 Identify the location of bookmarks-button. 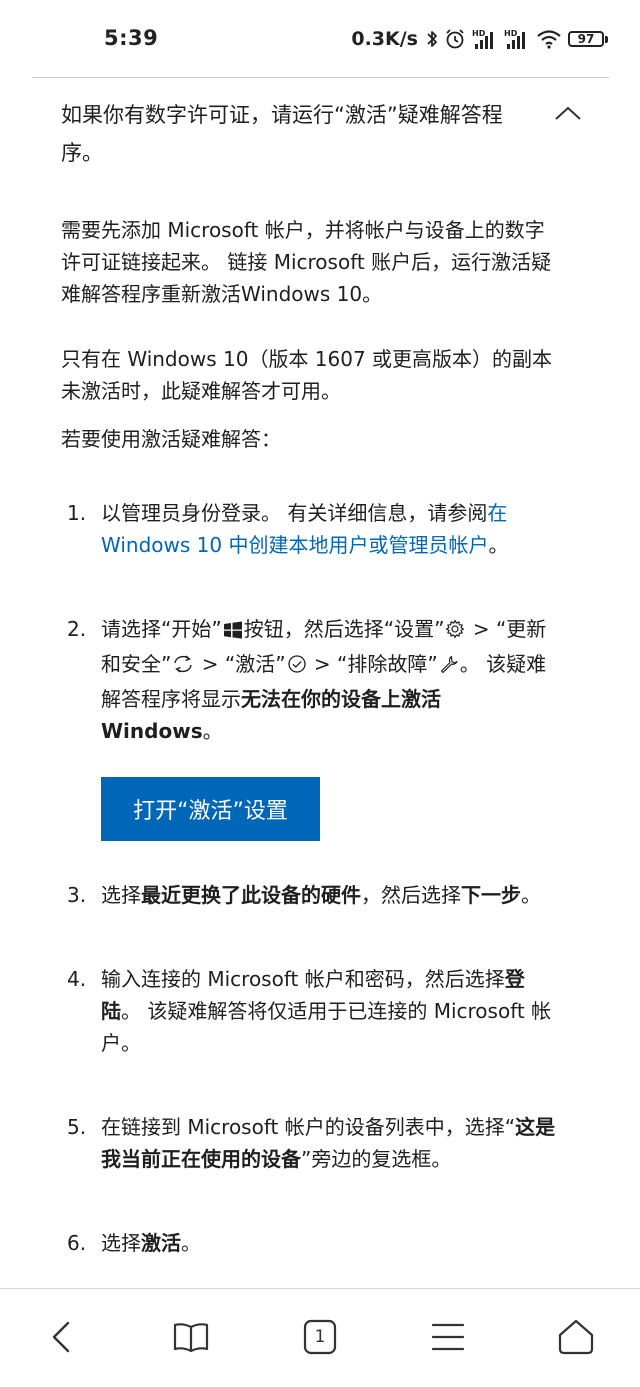
(191, 1337).